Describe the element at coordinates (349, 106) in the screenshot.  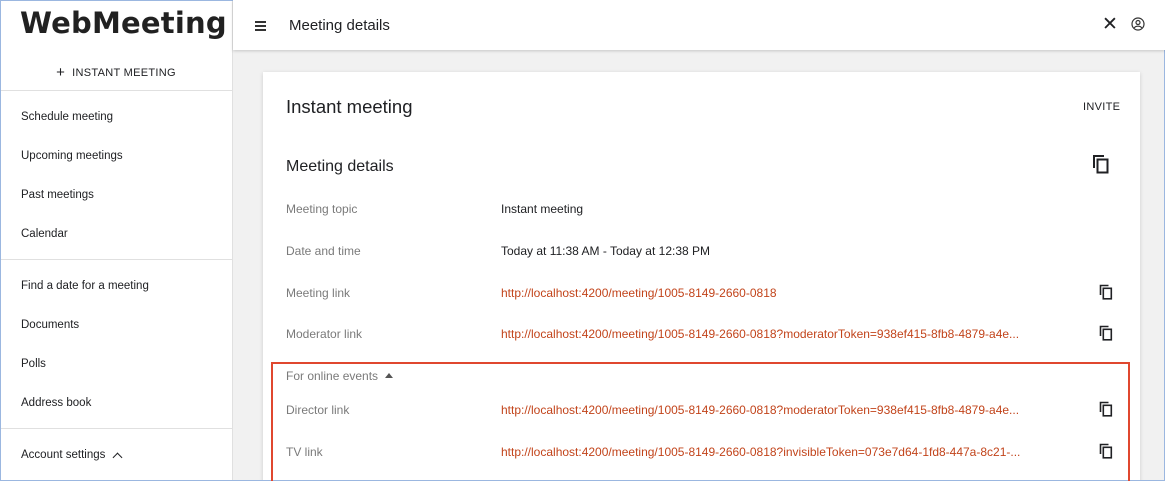
I see `meeting-title: Instant meeting` at that location.